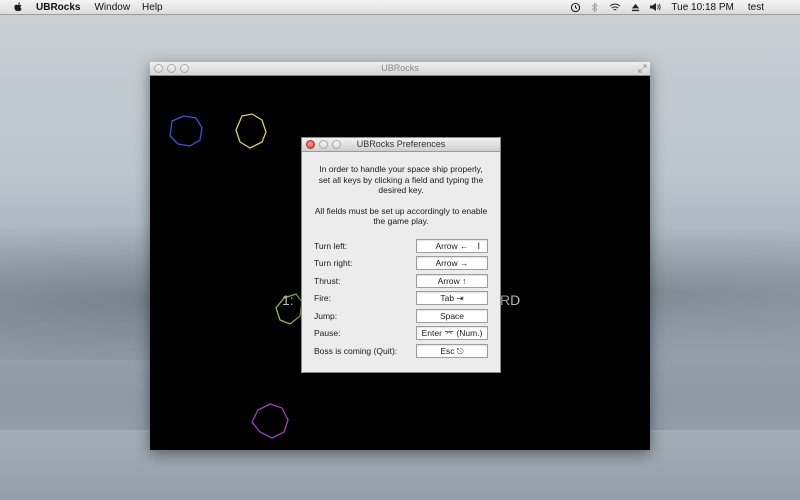 The image size is (800, 500). Describe the element at coordinates (152, 7) in the screenshot. I see `menu-help: Help` at that location.